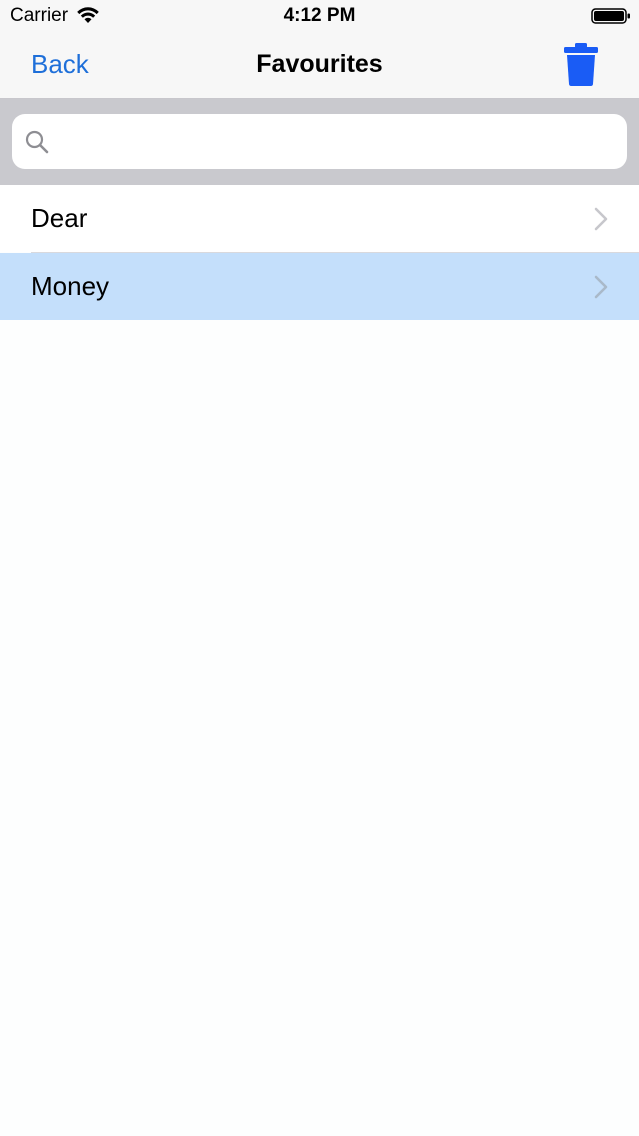 The width and height of the screenshot is (639, 1136). I want to click on battery-icon, so click(610, 16).